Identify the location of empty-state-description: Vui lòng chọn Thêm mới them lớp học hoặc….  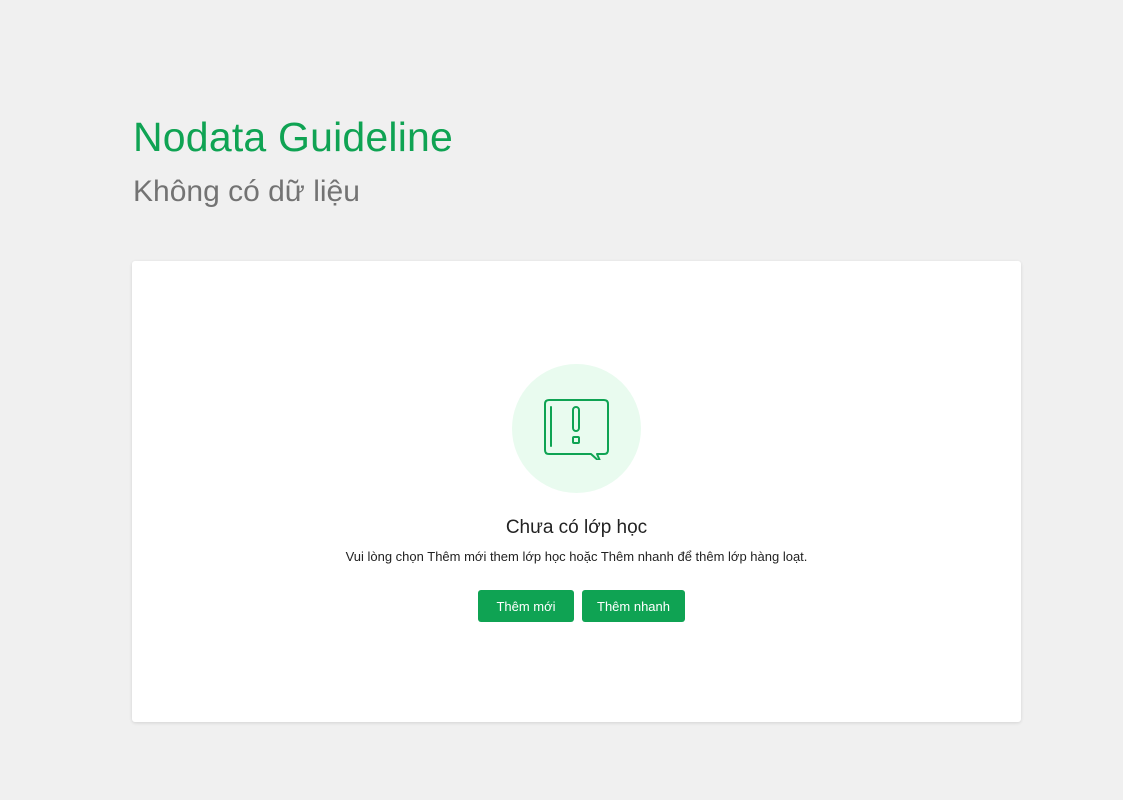
(576, 556).